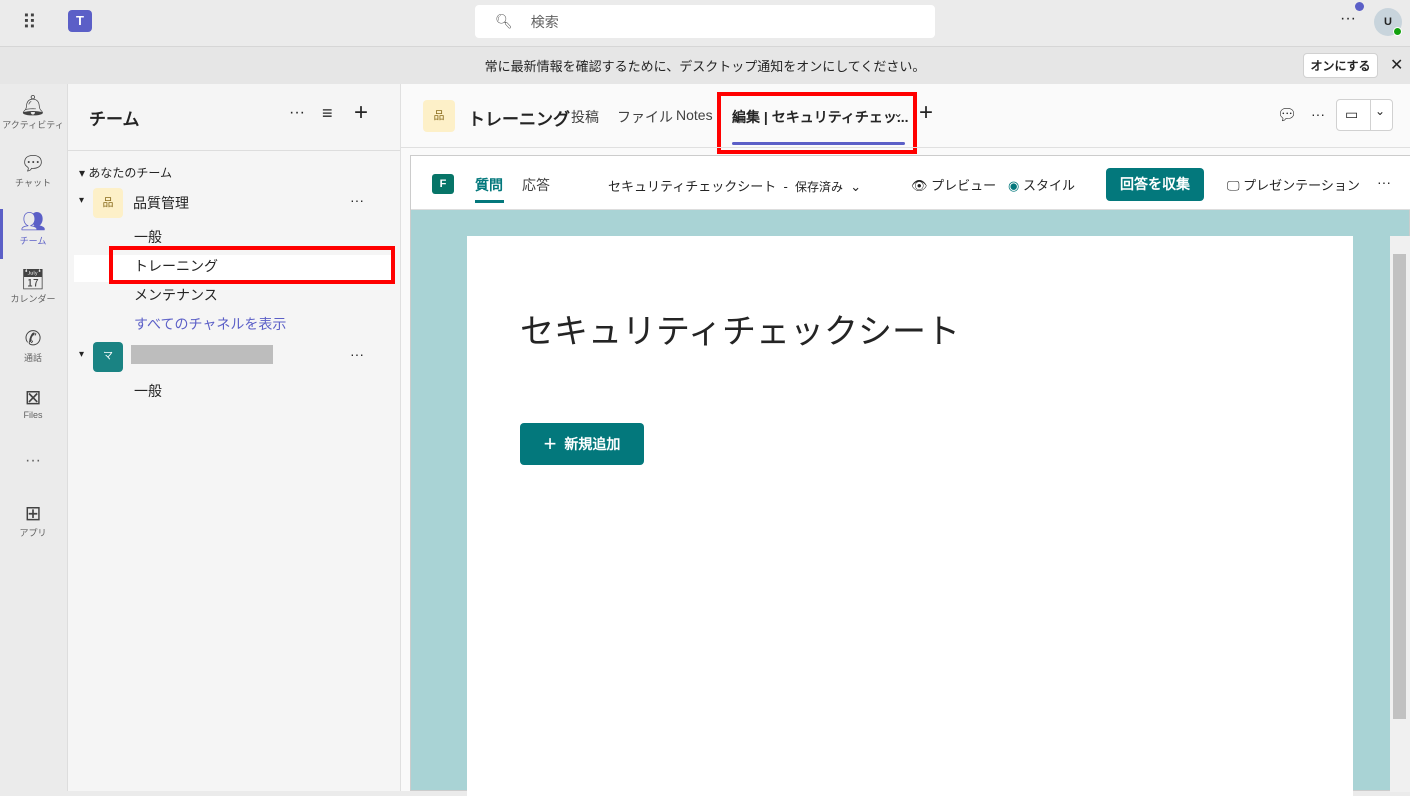  I want to click on search-input: 🔍︎ 検索, so click(705, 21).